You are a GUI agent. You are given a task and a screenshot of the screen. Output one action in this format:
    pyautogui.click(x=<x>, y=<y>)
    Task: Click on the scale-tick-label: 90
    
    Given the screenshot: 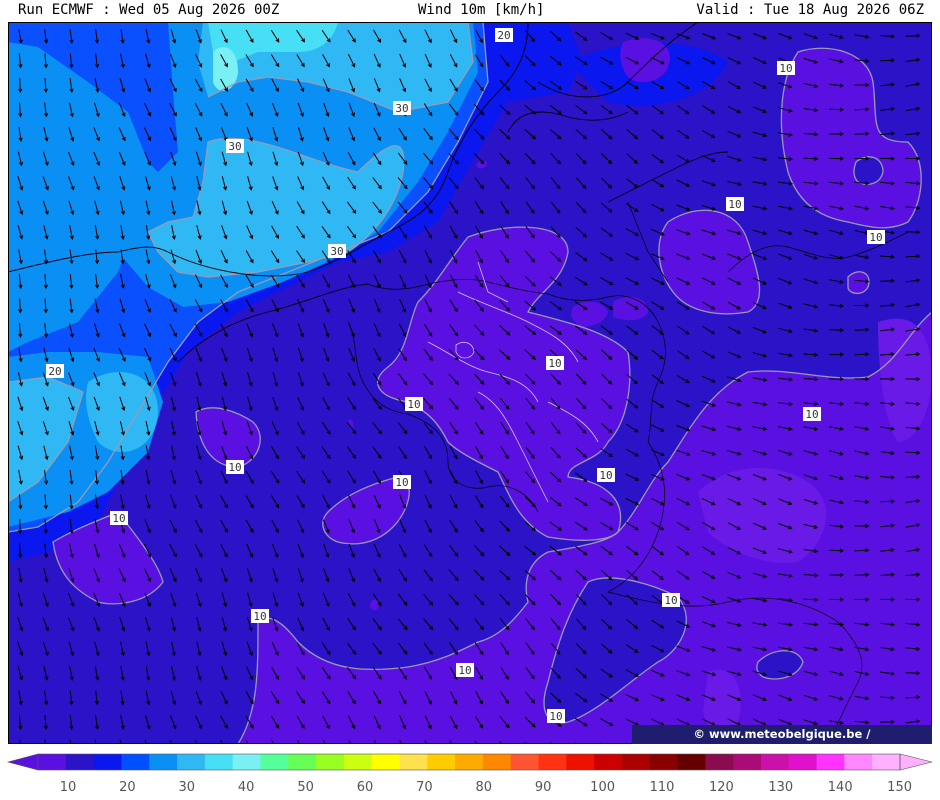 What is the action you would take?
    pyautogui.click(x=543, y=787)
    